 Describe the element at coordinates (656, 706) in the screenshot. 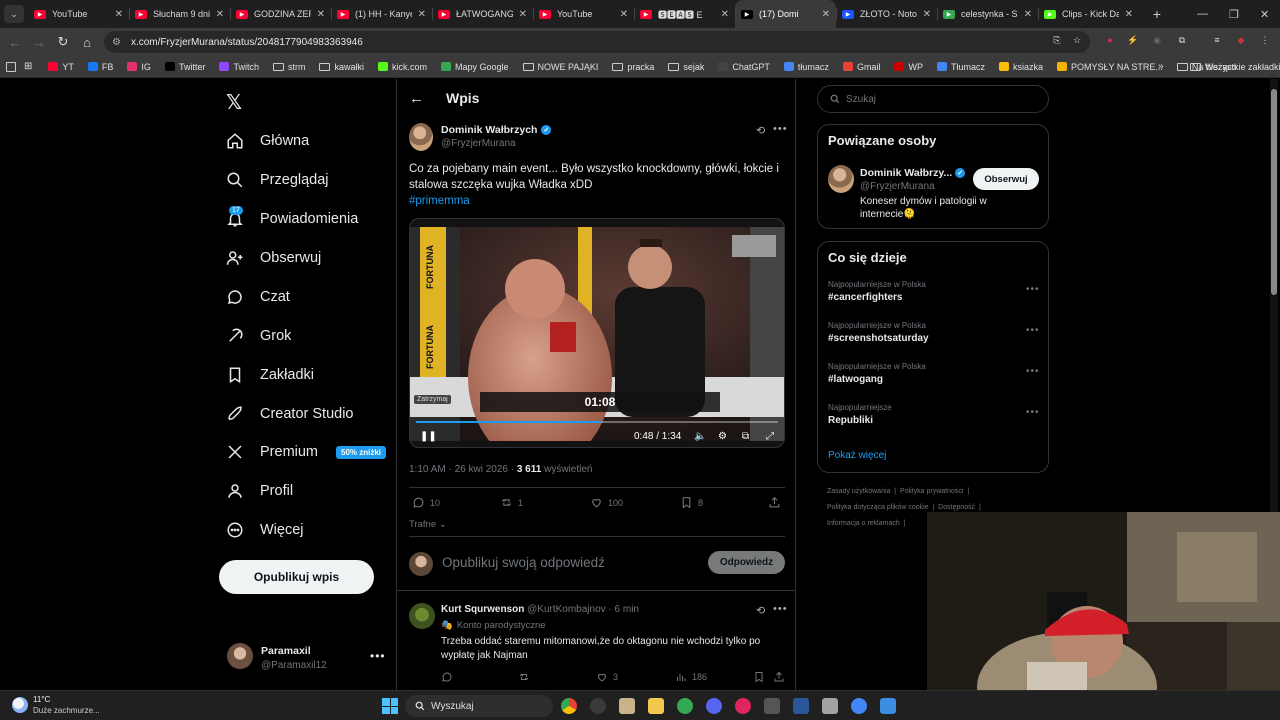

I see `file-explorer-icon` at that location.